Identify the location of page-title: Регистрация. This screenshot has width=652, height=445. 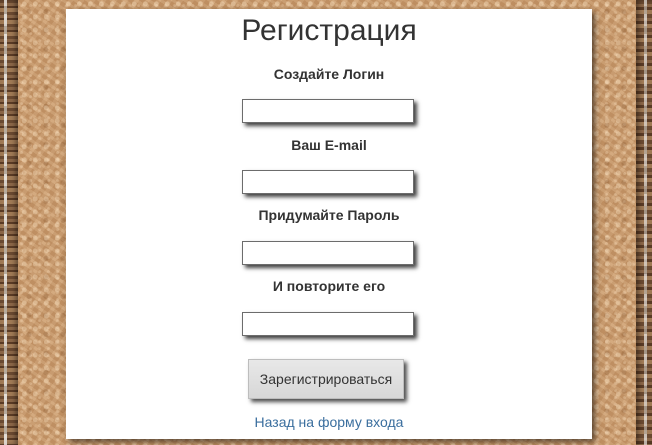
(329, 30).